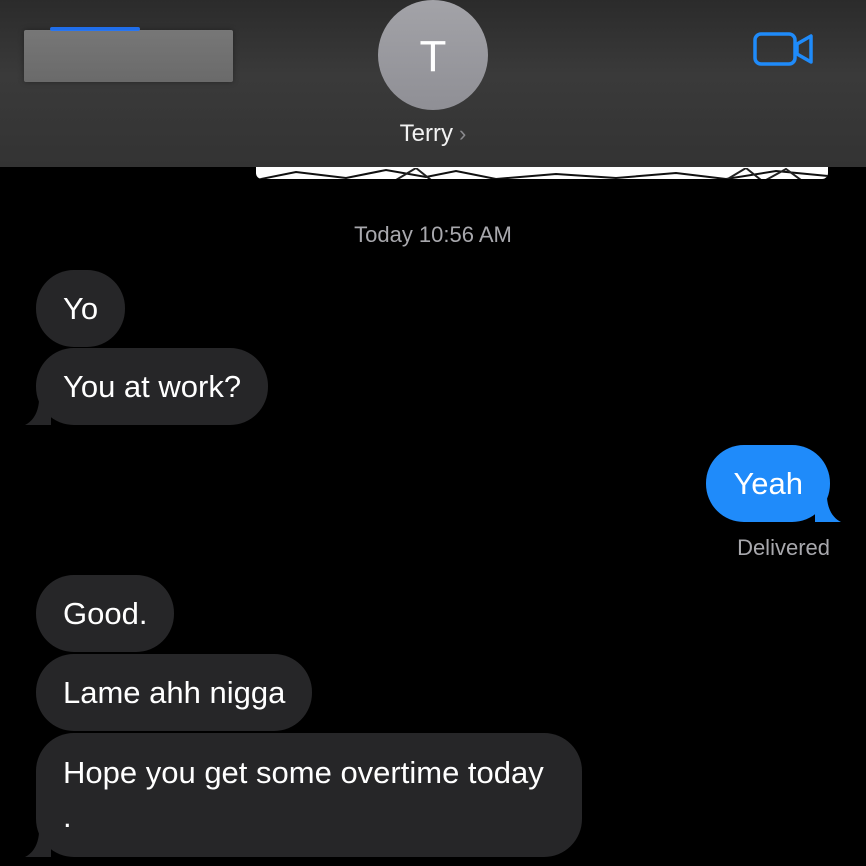 Image resolution: width=866 pixels, height=866 pixels. I want to click on image-attachment-preview, so click(542, 173).